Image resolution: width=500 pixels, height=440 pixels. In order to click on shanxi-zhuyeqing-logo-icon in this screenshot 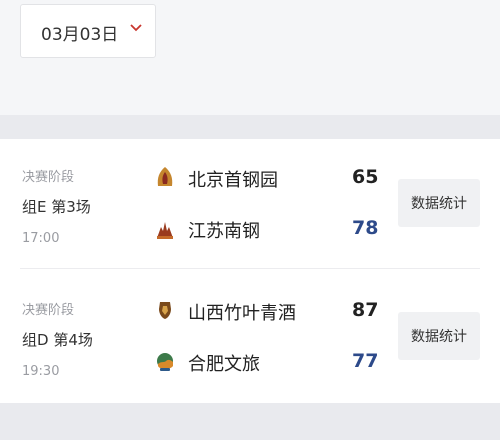, I will do `click(165, 310)`.